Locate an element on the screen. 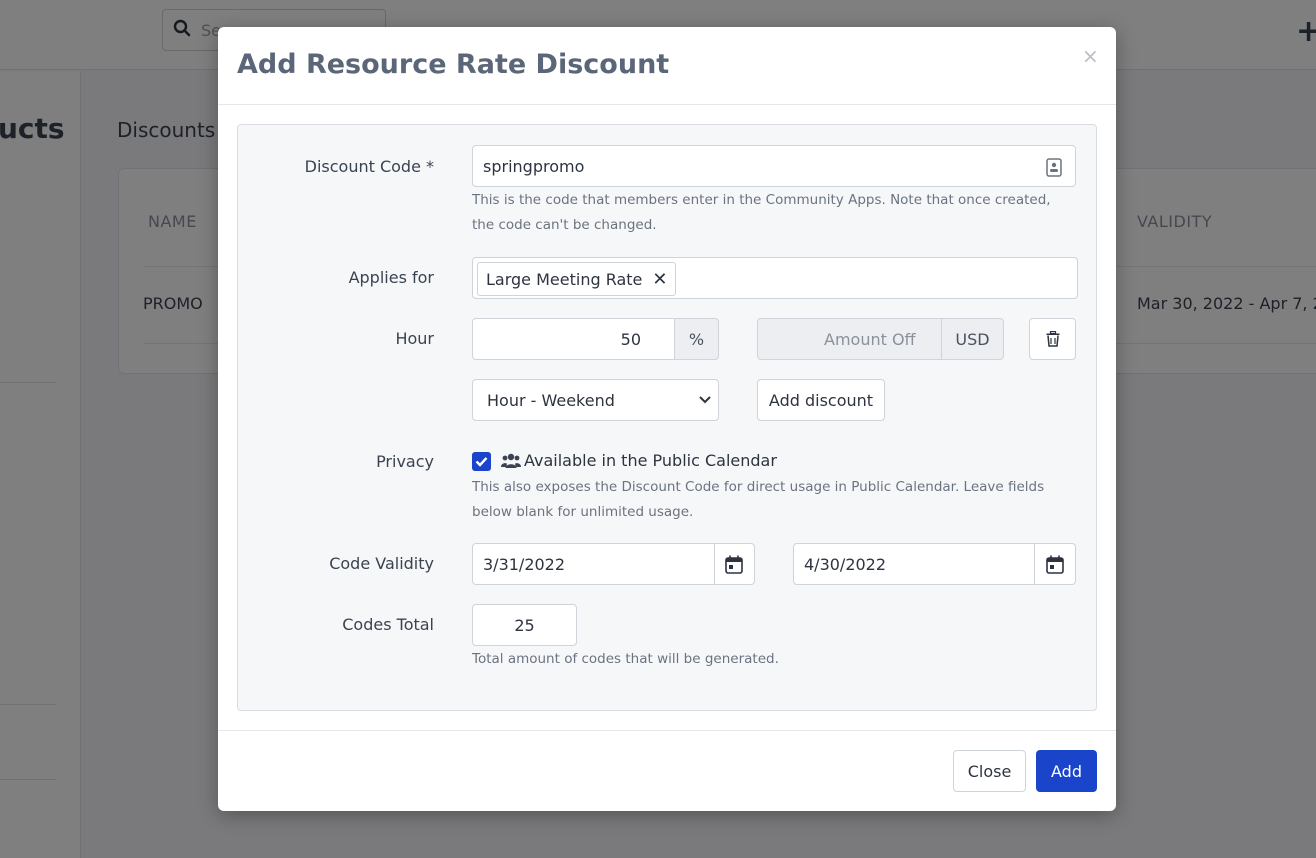 This screenshot has height=858, width=1316. modal-header: Add Resource Rate Discount × is located at coordinates (667, 66).